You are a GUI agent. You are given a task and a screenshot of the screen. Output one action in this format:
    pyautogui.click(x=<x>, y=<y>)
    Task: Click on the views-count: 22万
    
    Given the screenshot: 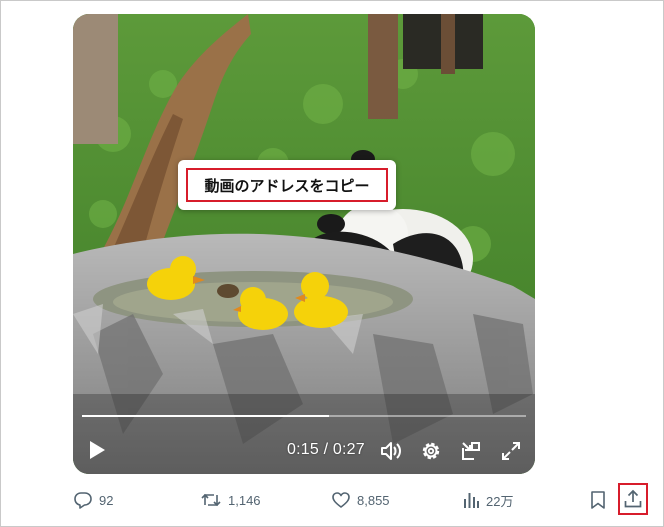 What is the action you would take?
    pyautogui.click(x=500, y=501)
    